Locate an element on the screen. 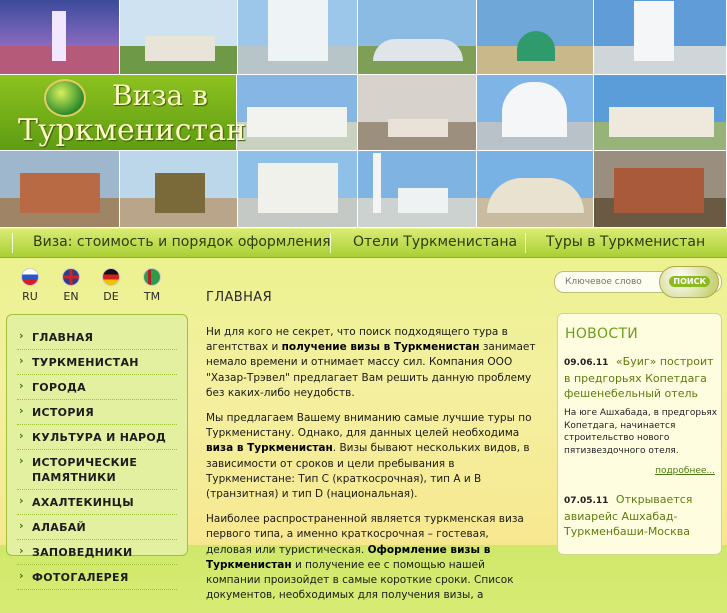 The image size is (727, 613). russia-flag-icon is located at coordinates (30, 277).